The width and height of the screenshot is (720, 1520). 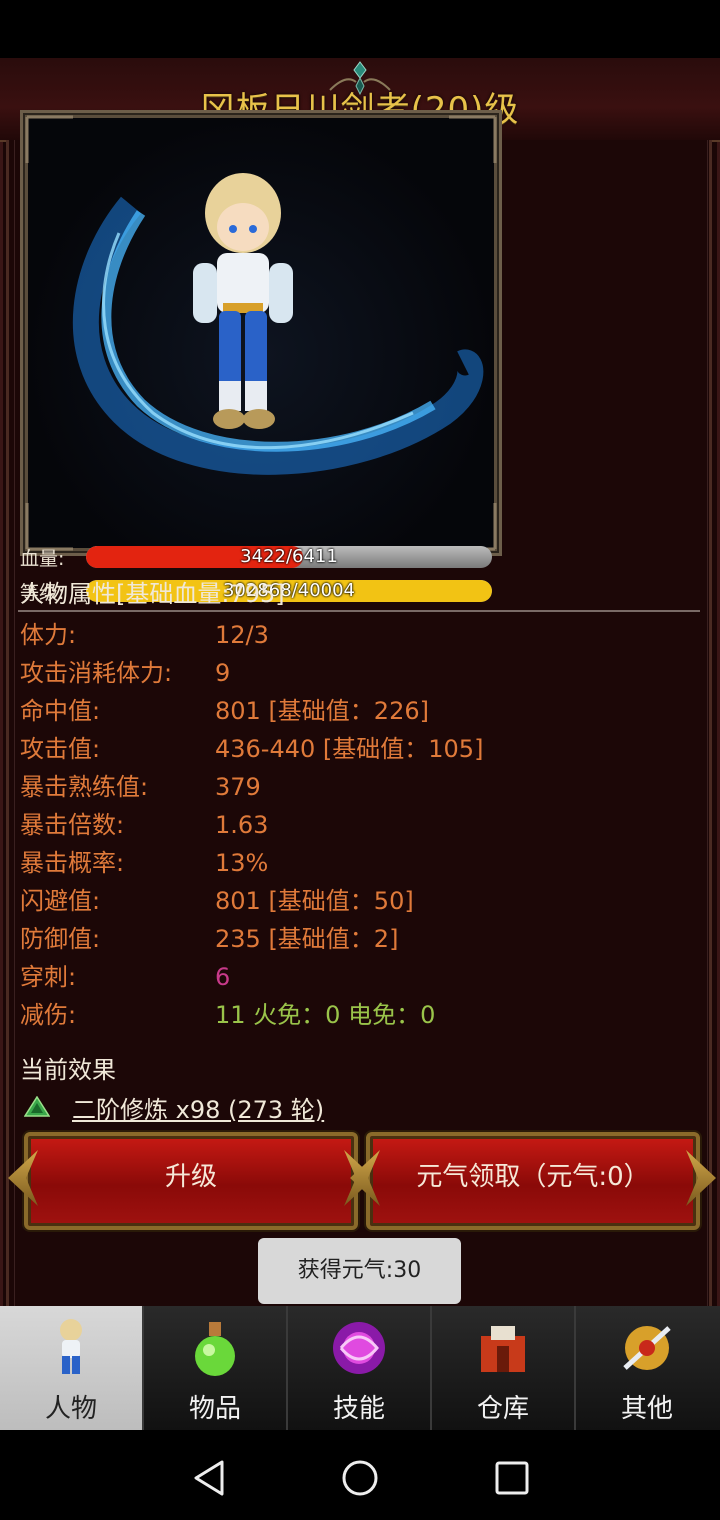 I want to click on tab-label: 物品, so click(x=214, y=1409).